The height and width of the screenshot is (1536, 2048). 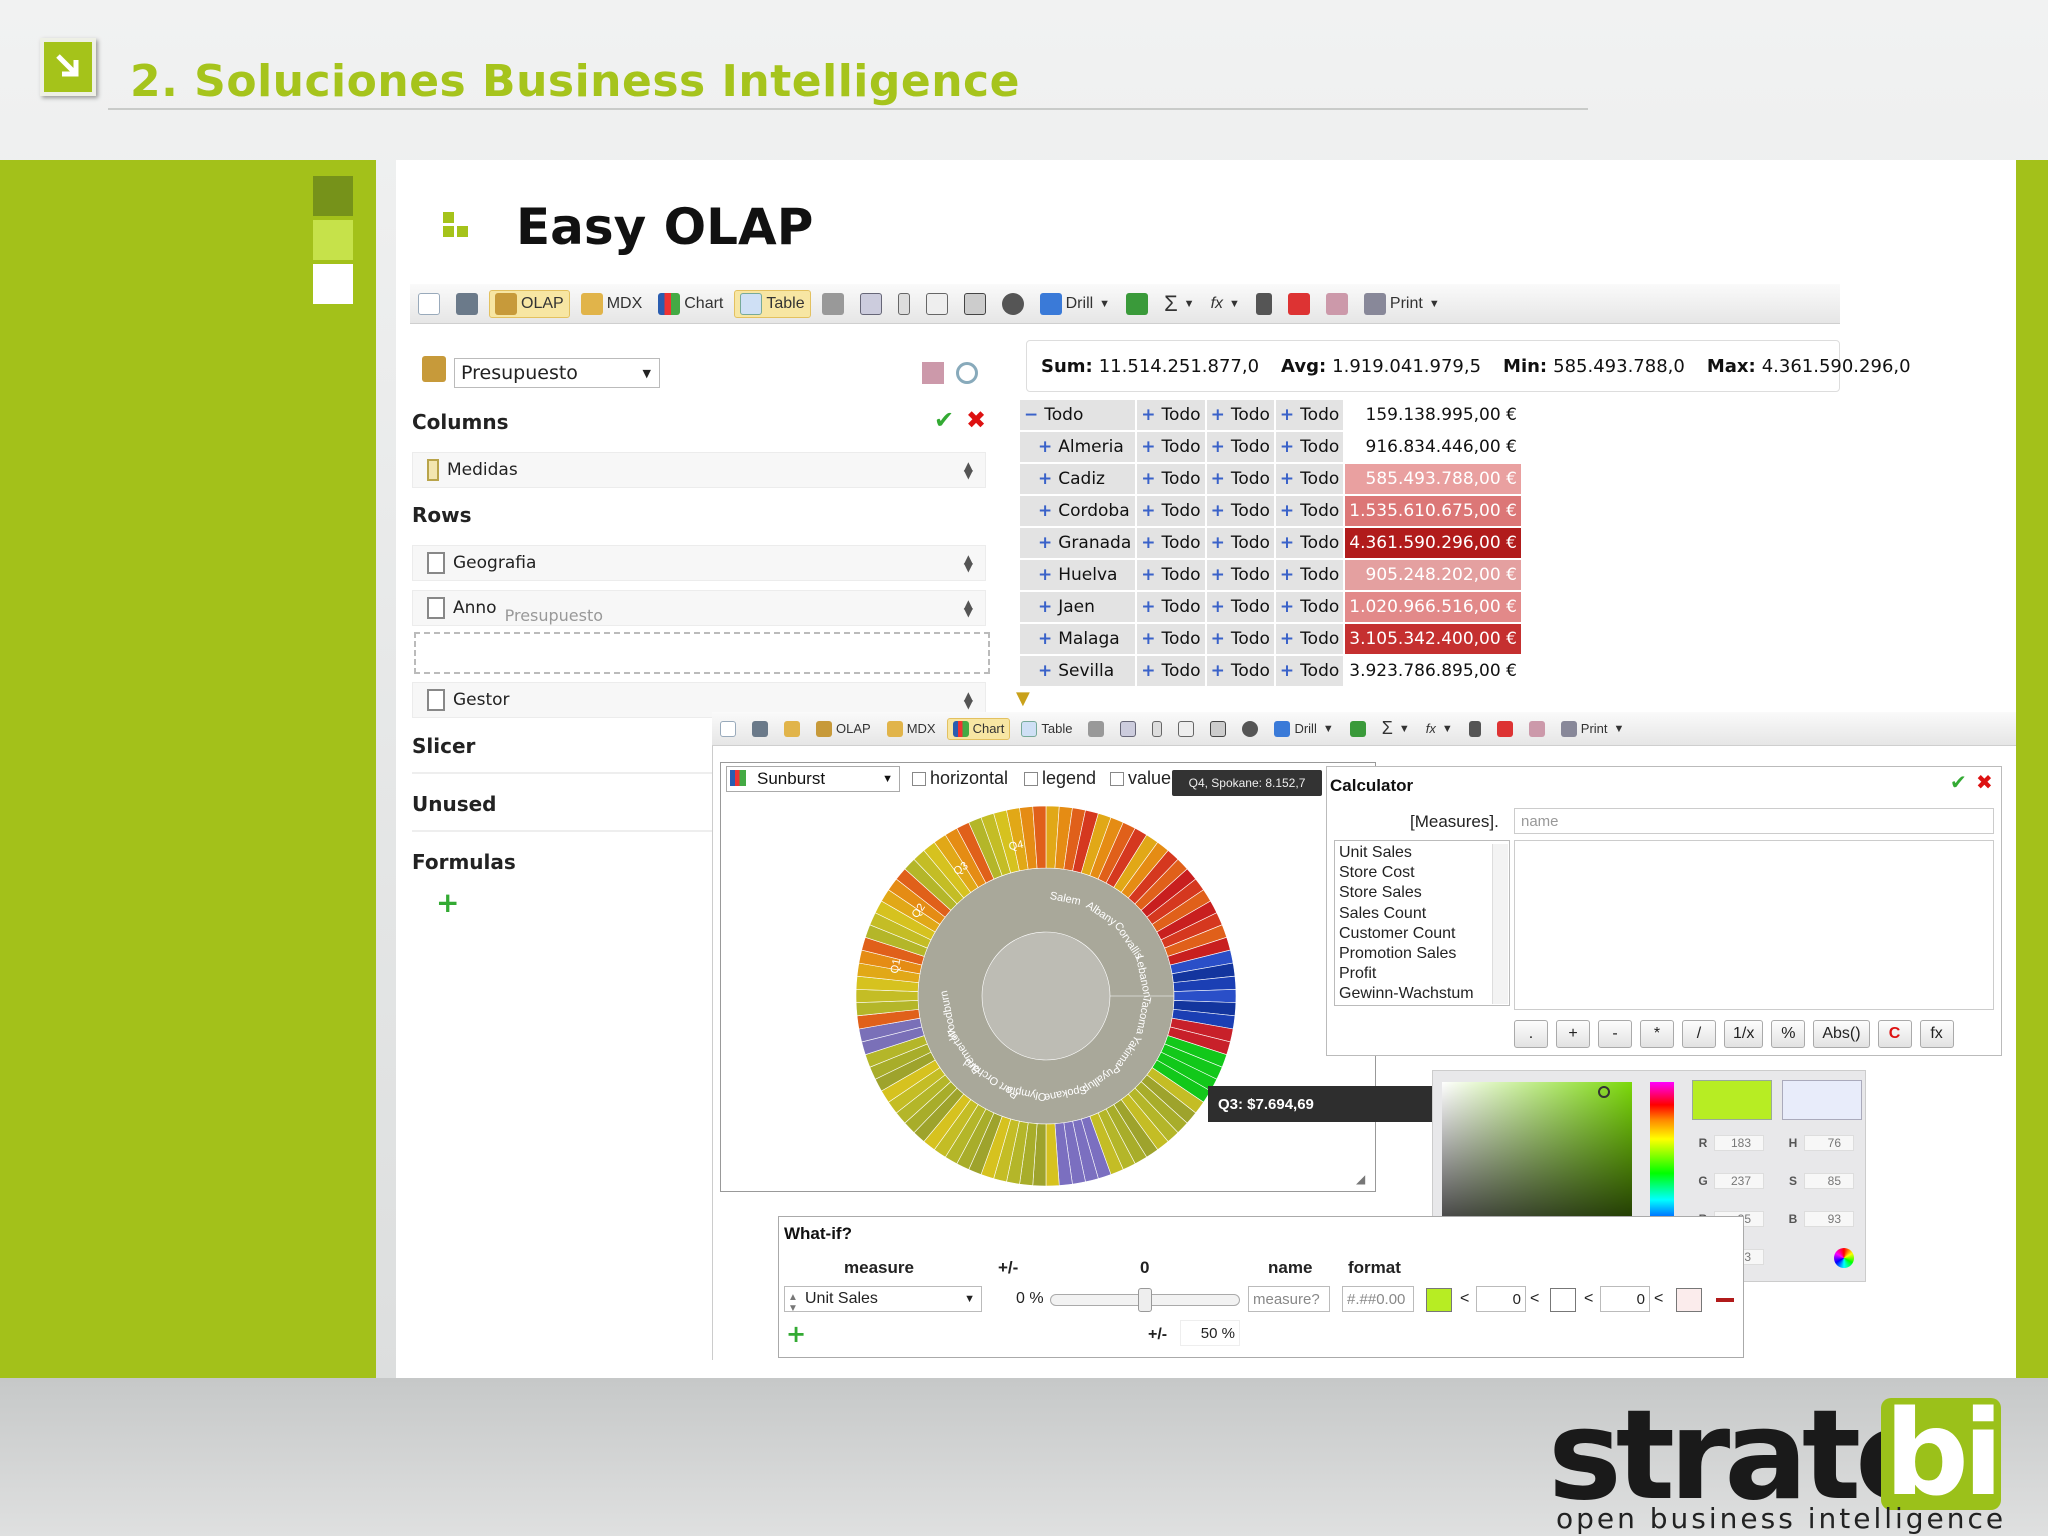 What do you see at coordinates (447, 902) in the screenshot?
I see `add-formula-icon: +` at bounding box center [447, 902].